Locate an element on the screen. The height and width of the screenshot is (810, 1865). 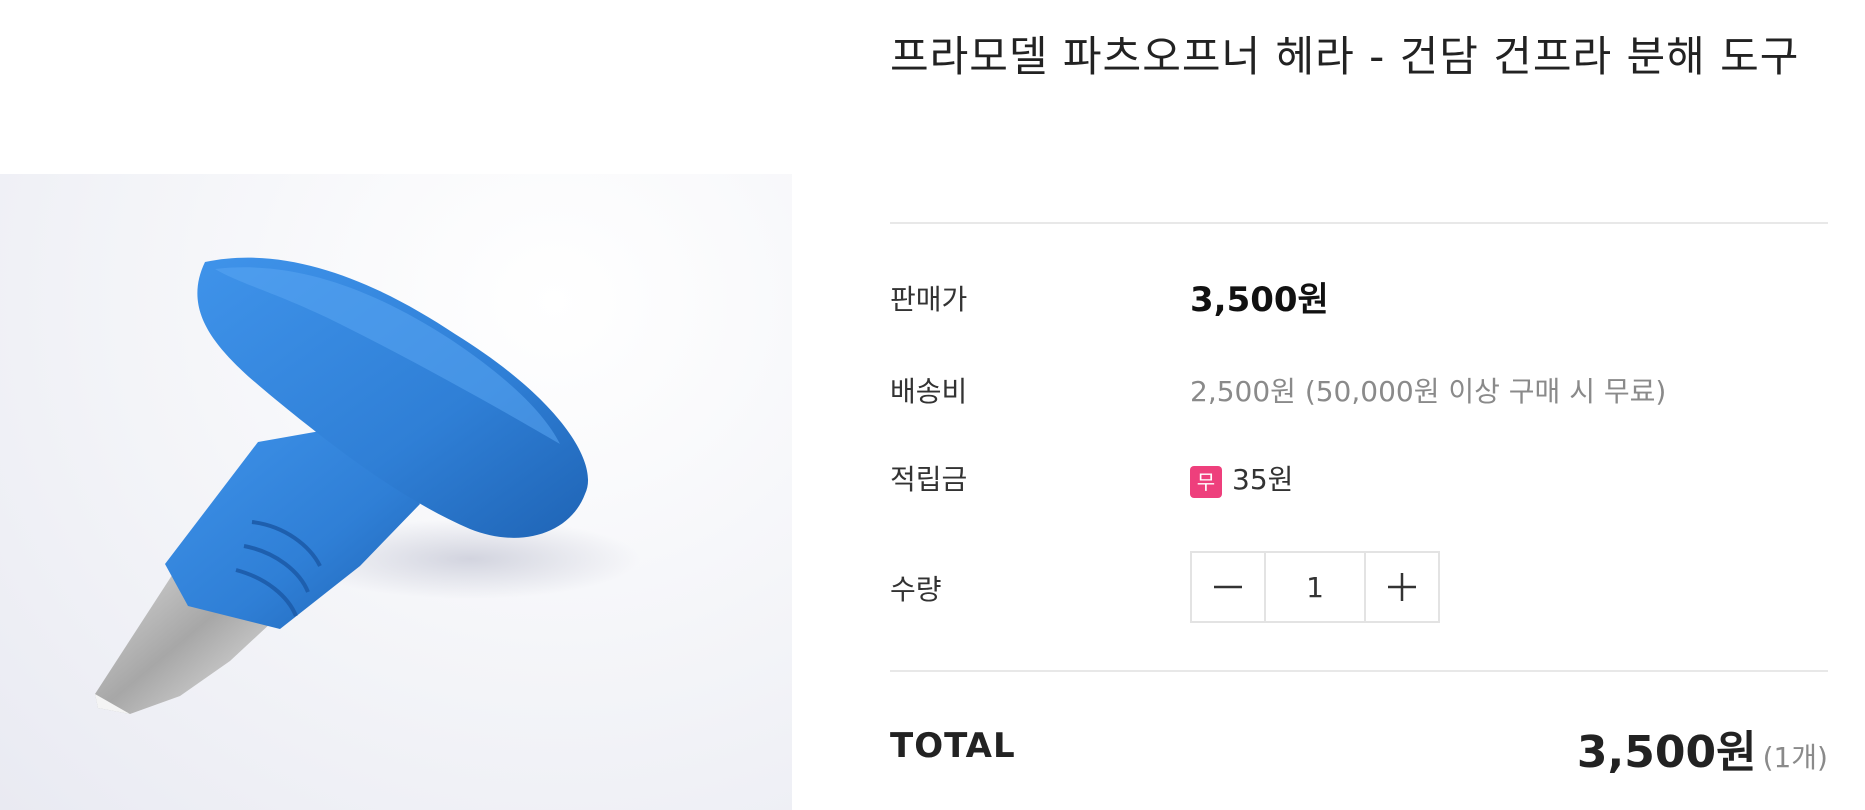
quantity-decrease-button is located at coordinates (1228, 587).